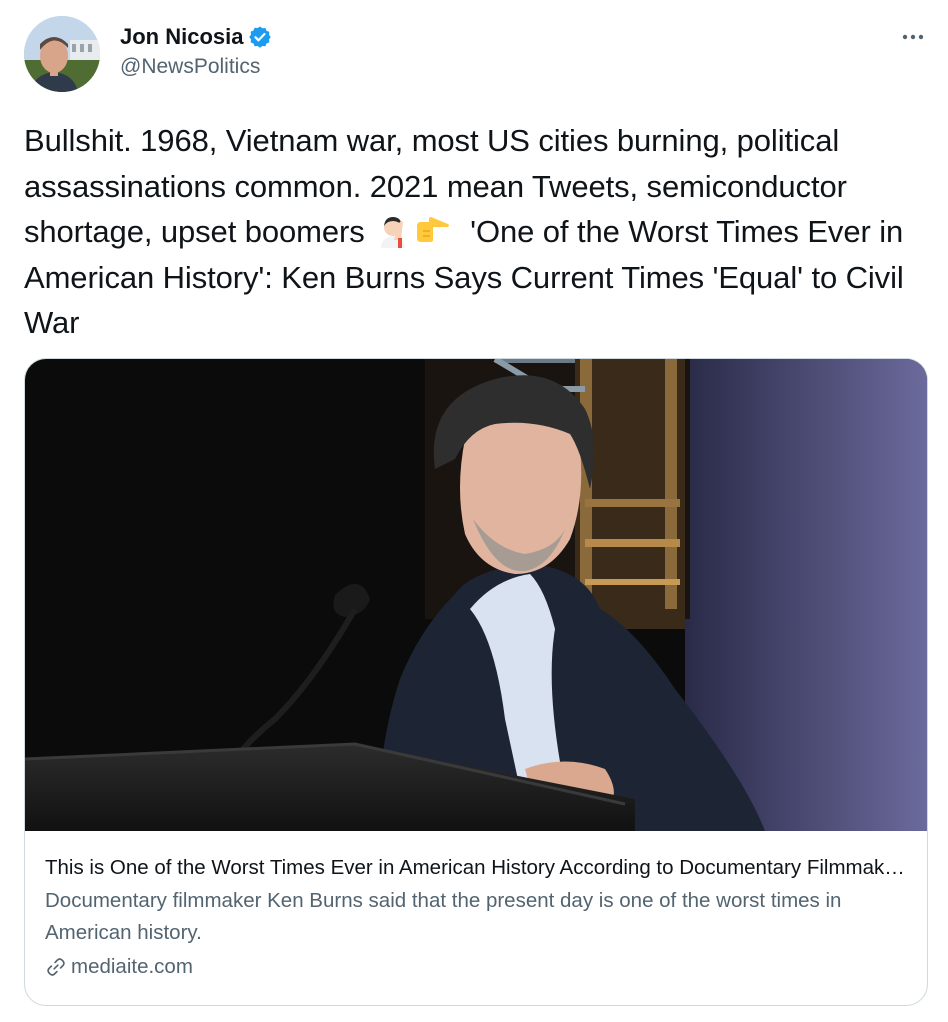  What do you see at coordinates (913, 37) in the screenshot?
I see `more-options-icon` at bounding box center [913, 37].